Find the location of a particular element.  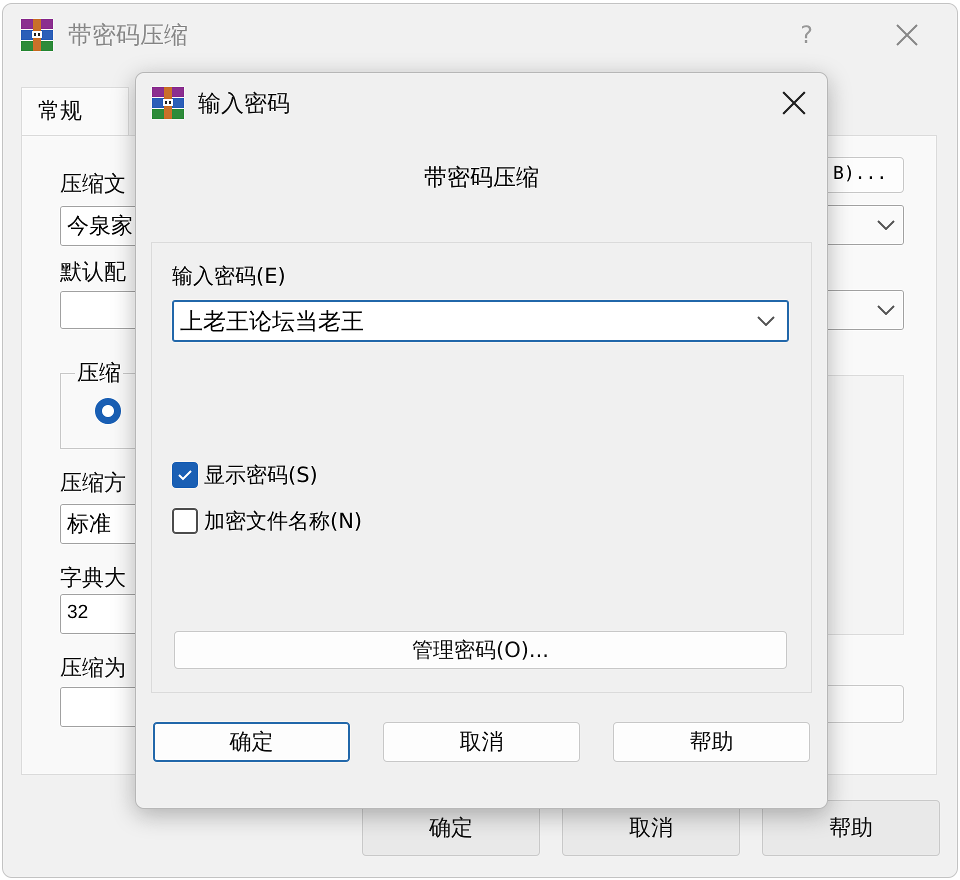

field-label: 输入密码(E) is located at coordinates (229, 276).